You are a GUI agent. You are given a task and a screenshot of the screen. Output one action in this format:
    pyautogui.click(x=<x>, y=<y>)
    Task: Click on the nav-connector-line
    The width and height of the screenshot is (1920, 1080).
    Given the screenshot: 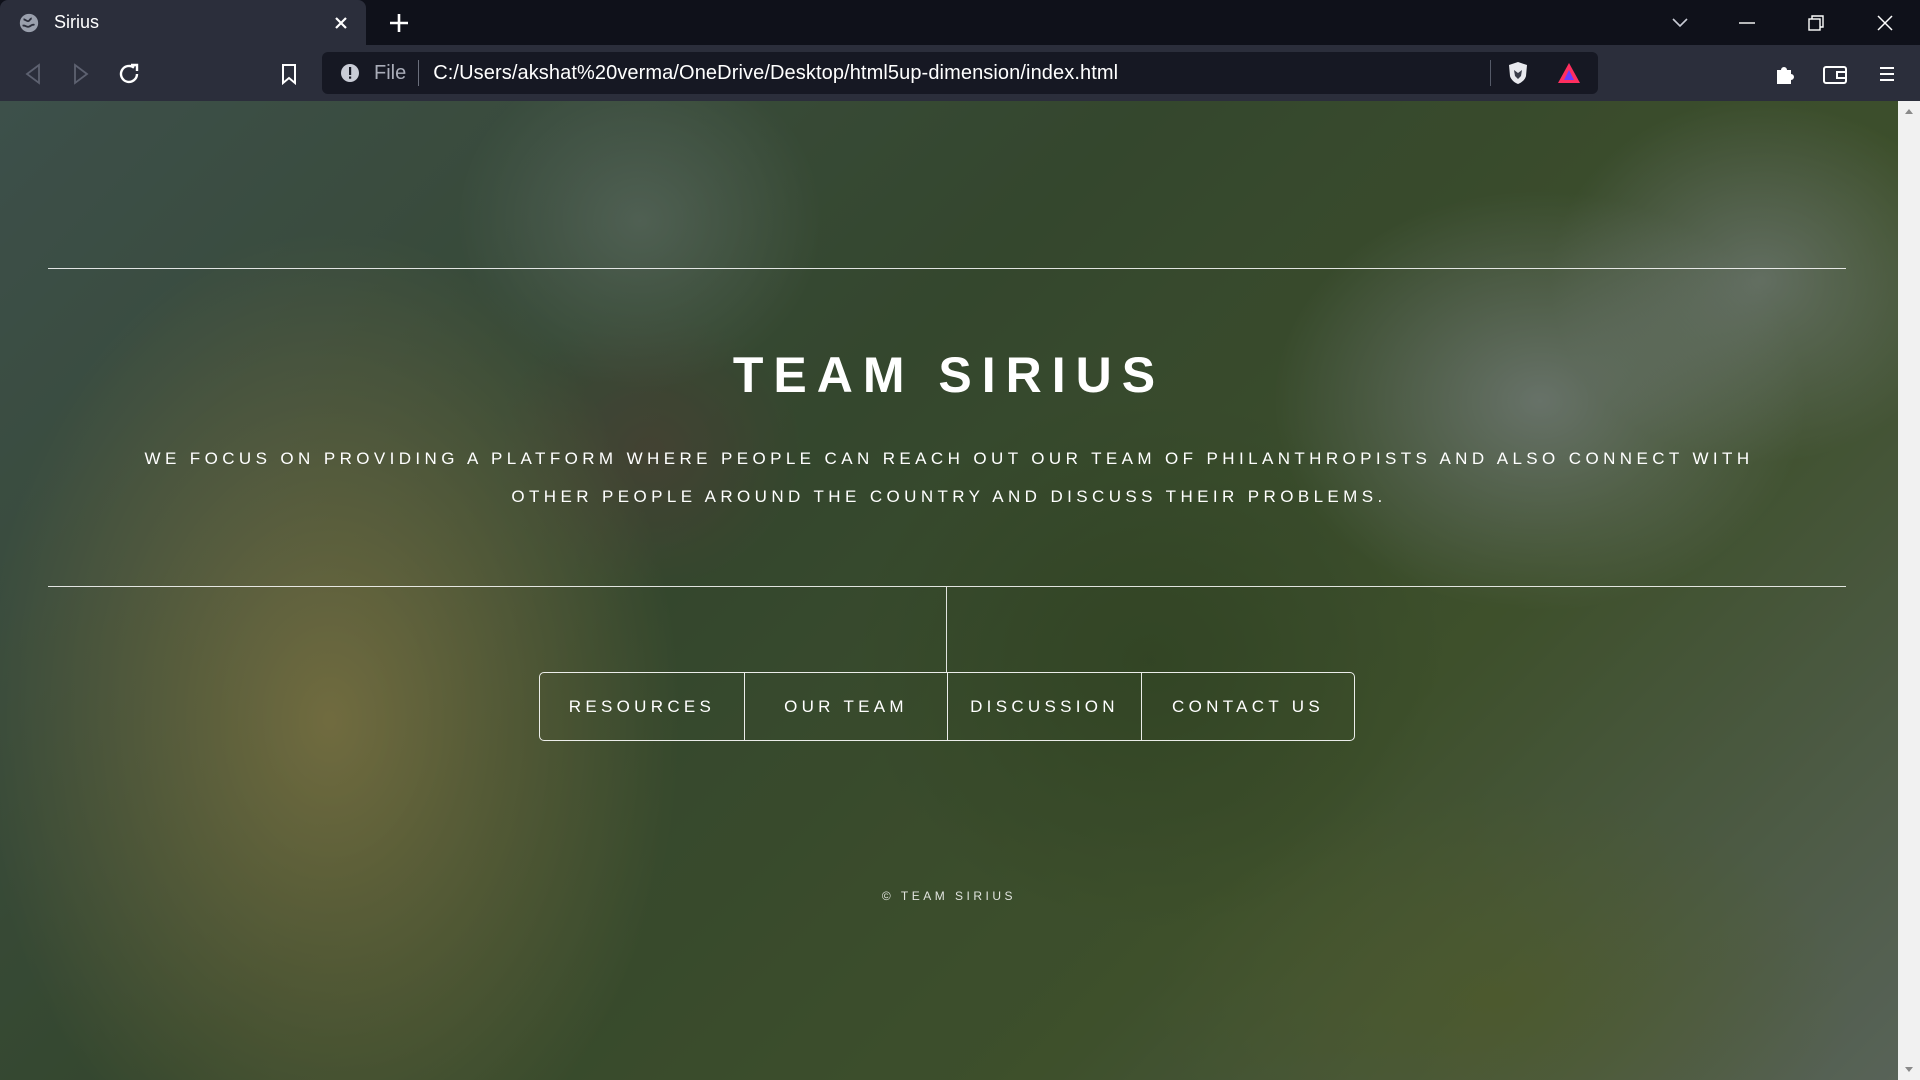 What is the action you would take?
    pyautogui.click(x=946, y=629)
    